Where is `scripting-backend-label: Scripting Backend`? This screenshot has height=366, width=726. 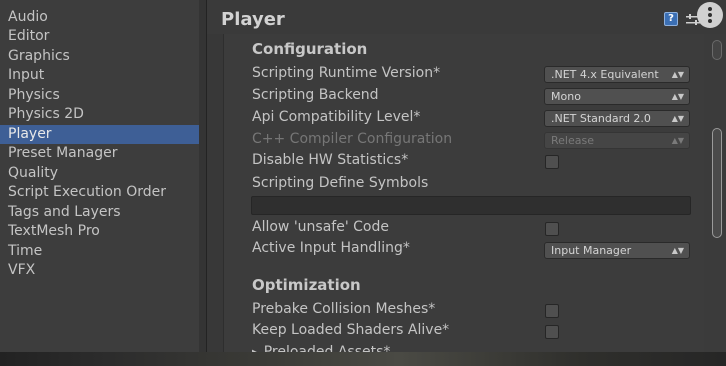
scripting-backend-label: Scripting Backend is located at coordinates (315, 95).